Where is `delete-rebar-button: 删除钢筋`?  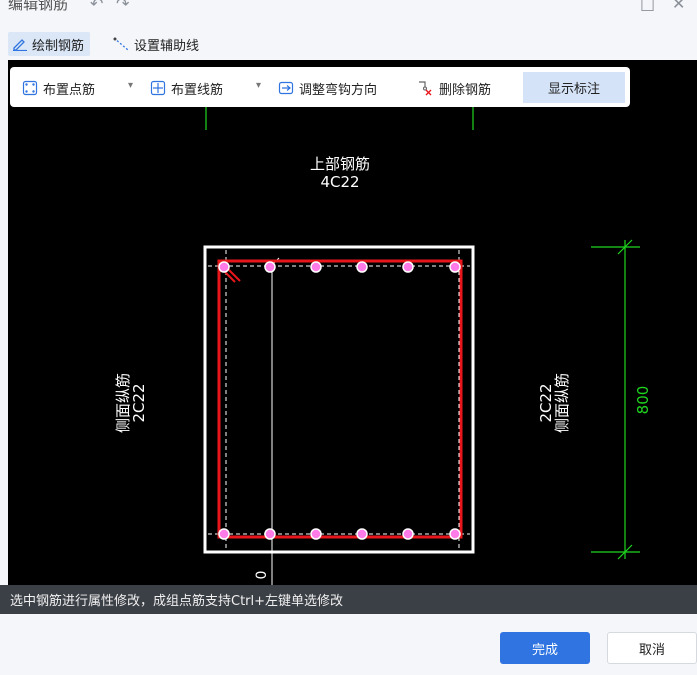 delete-rebar-button: 删除钢筋 is located at coordinates (453, 88).